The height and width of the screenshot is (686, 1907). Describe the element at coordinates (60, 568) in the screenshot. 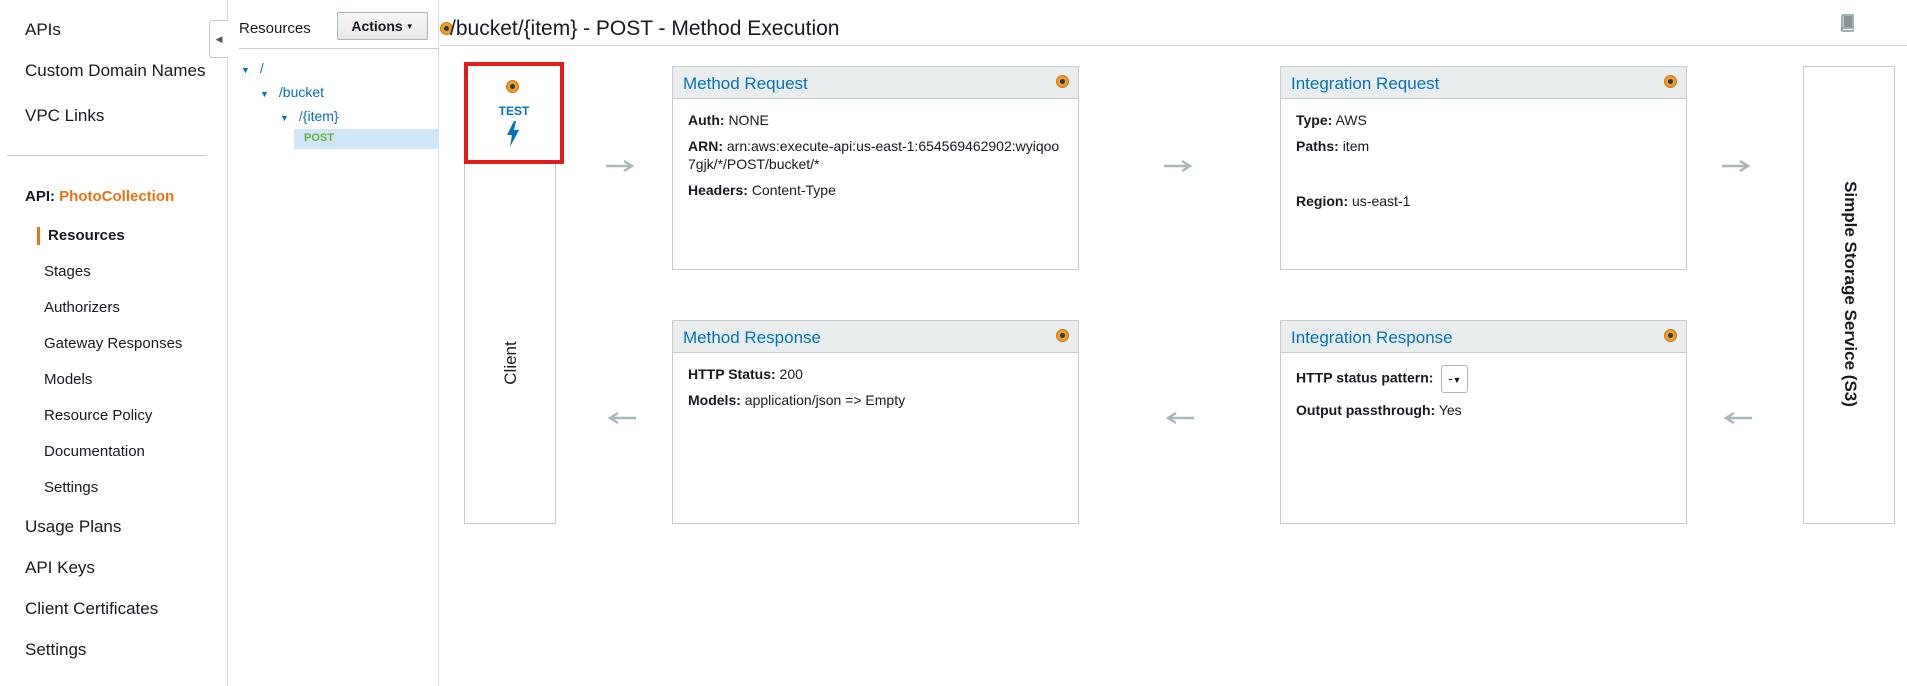

I see `nav-item-api-keys: API Keys` at that location.